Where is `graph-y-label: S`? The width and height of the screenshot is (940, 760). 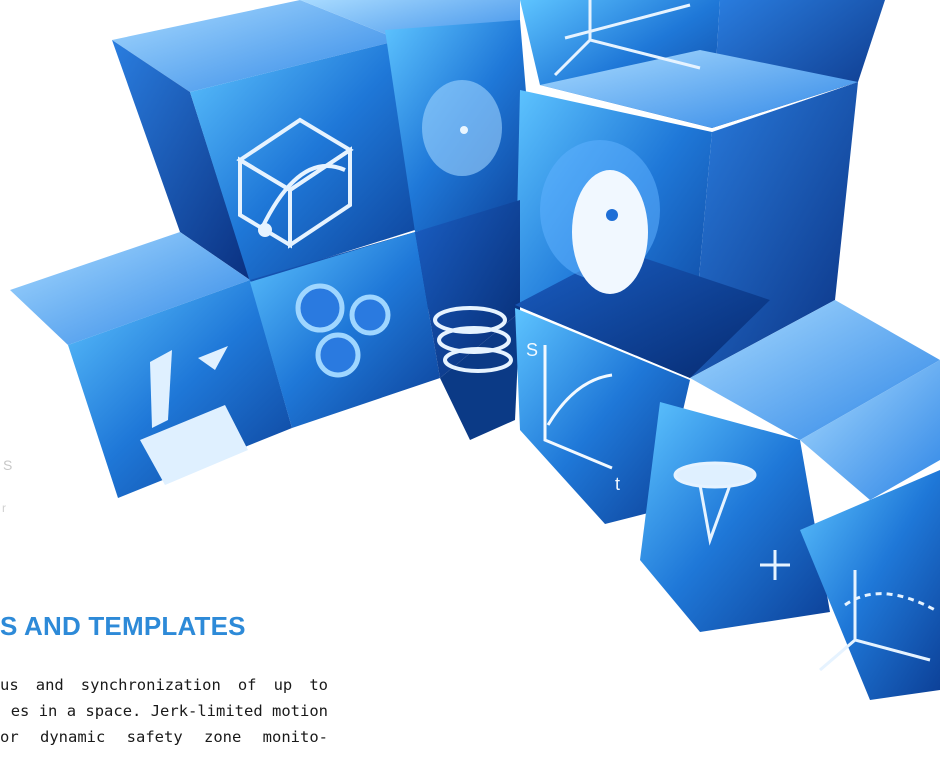
graph-y-label: S is located at coordinates (532, 350).